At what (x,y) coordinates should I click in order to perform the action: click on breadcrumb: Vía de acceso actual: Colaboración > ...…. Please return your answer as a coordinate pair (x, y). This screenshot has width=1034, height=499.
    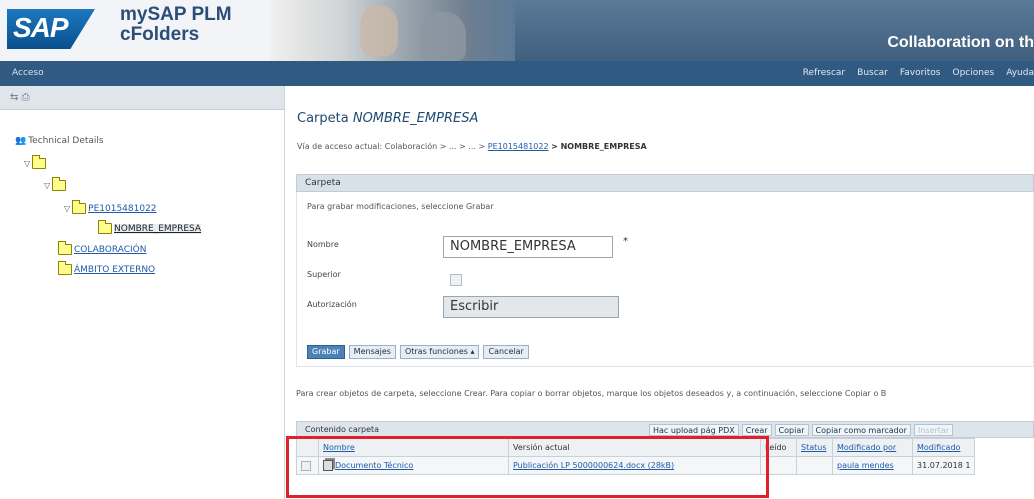
    Looking at the image, I should click on (472, 146).